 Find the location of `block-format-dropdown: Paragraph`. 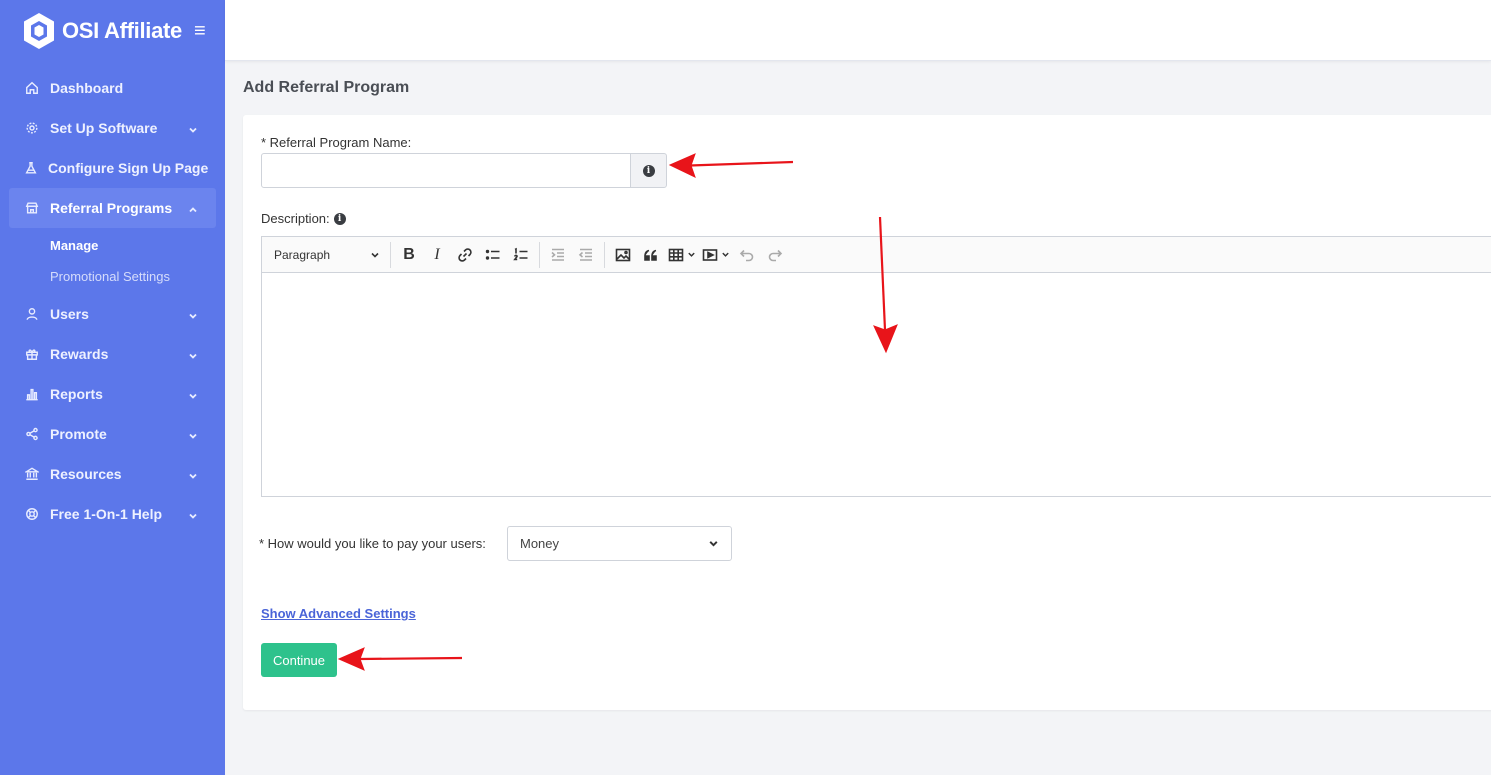

block-format-dropdown: Paragraph is located at coordinates (327, 255).